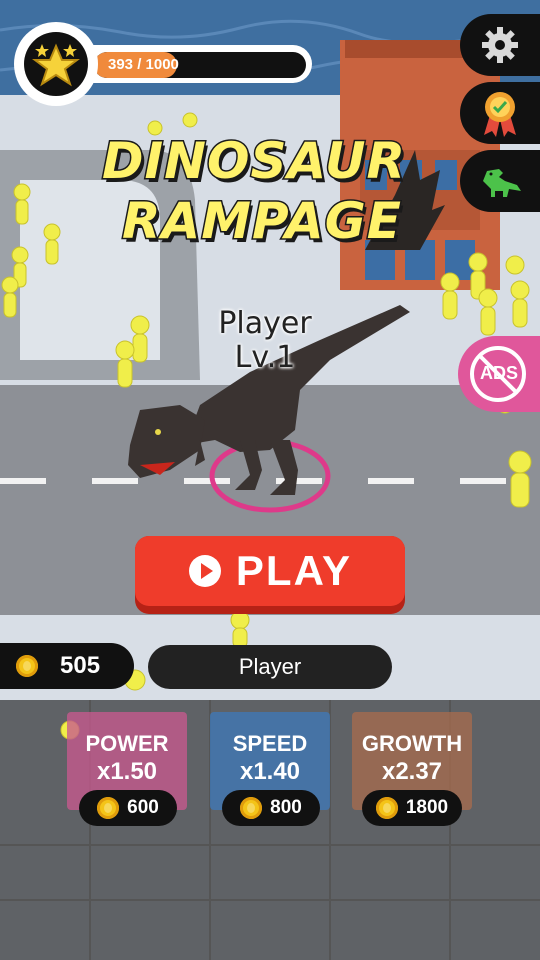 Image resolution: width=540 pixels, height=960 pixels. What do you see at coordinates (265, 323) in the screenshot?
I see `player-nametag: Player` at bounding box center [265, 323].